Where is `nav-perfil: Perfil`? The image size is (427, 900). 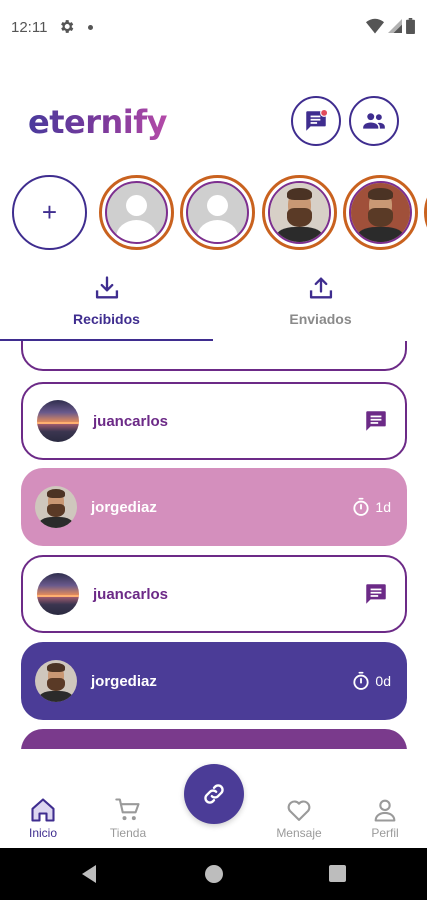
nav-perfil: Perfil is located at coordinates (385, 818).